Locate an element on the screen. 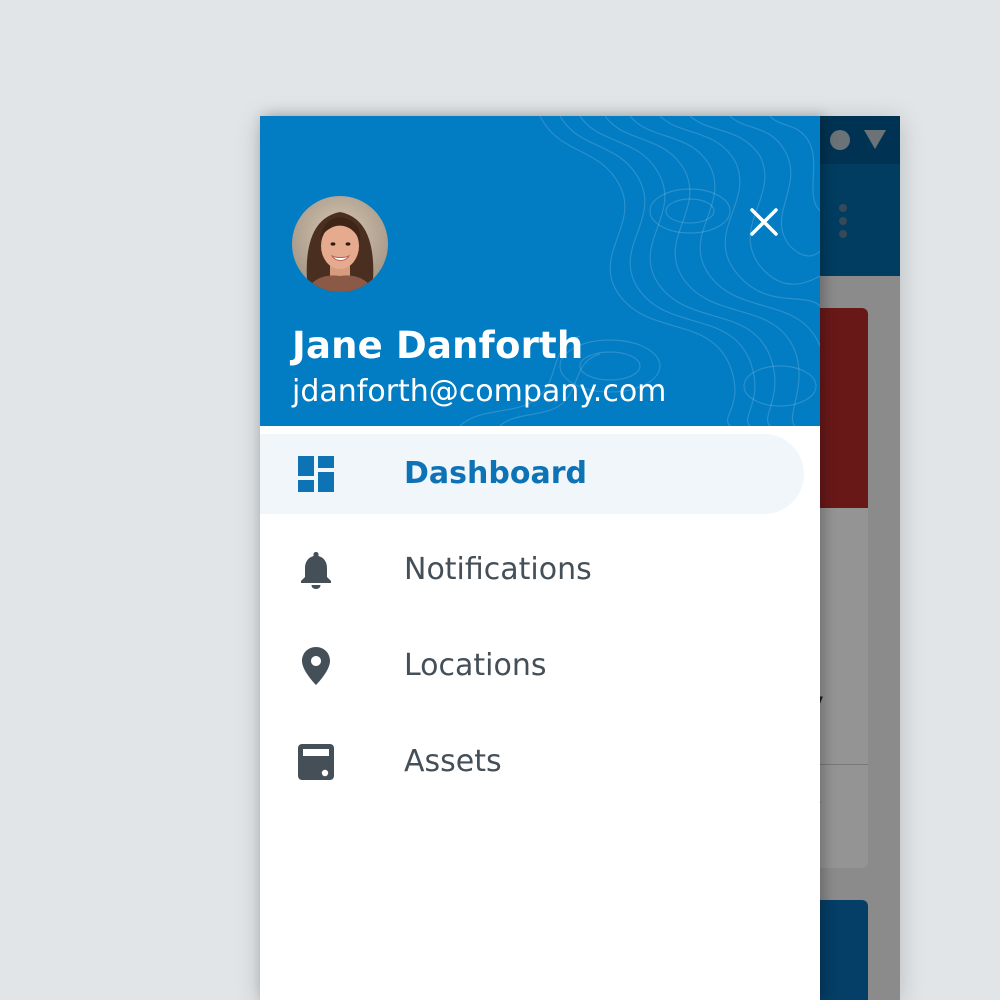  nav-item-notifications: Notifications is located at coordinates (540, 570).